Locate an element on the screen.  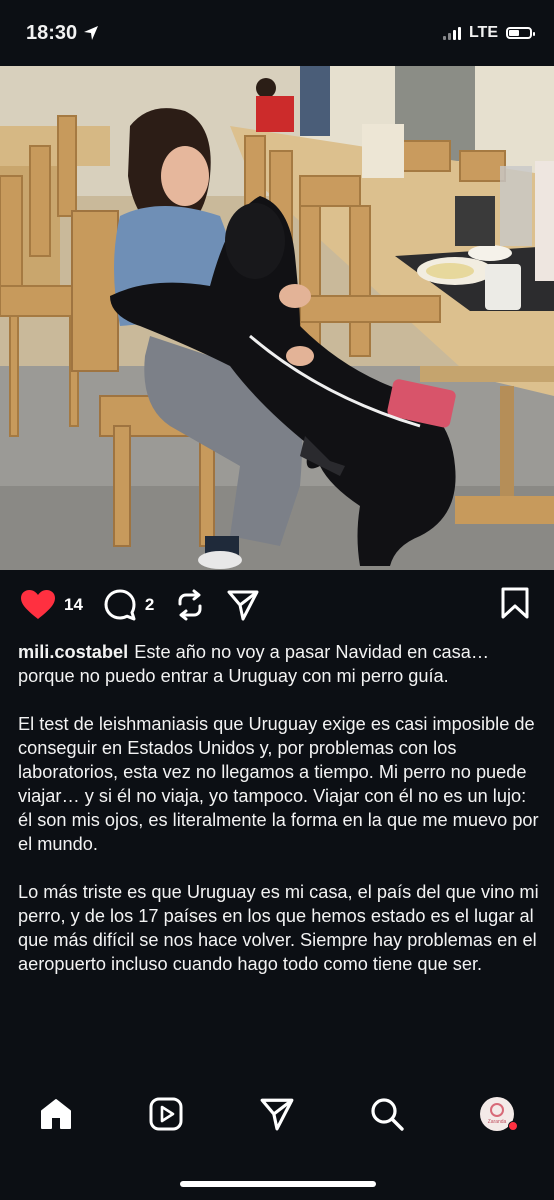
post-actions: 14 2 is located at coordinates (277, 605).